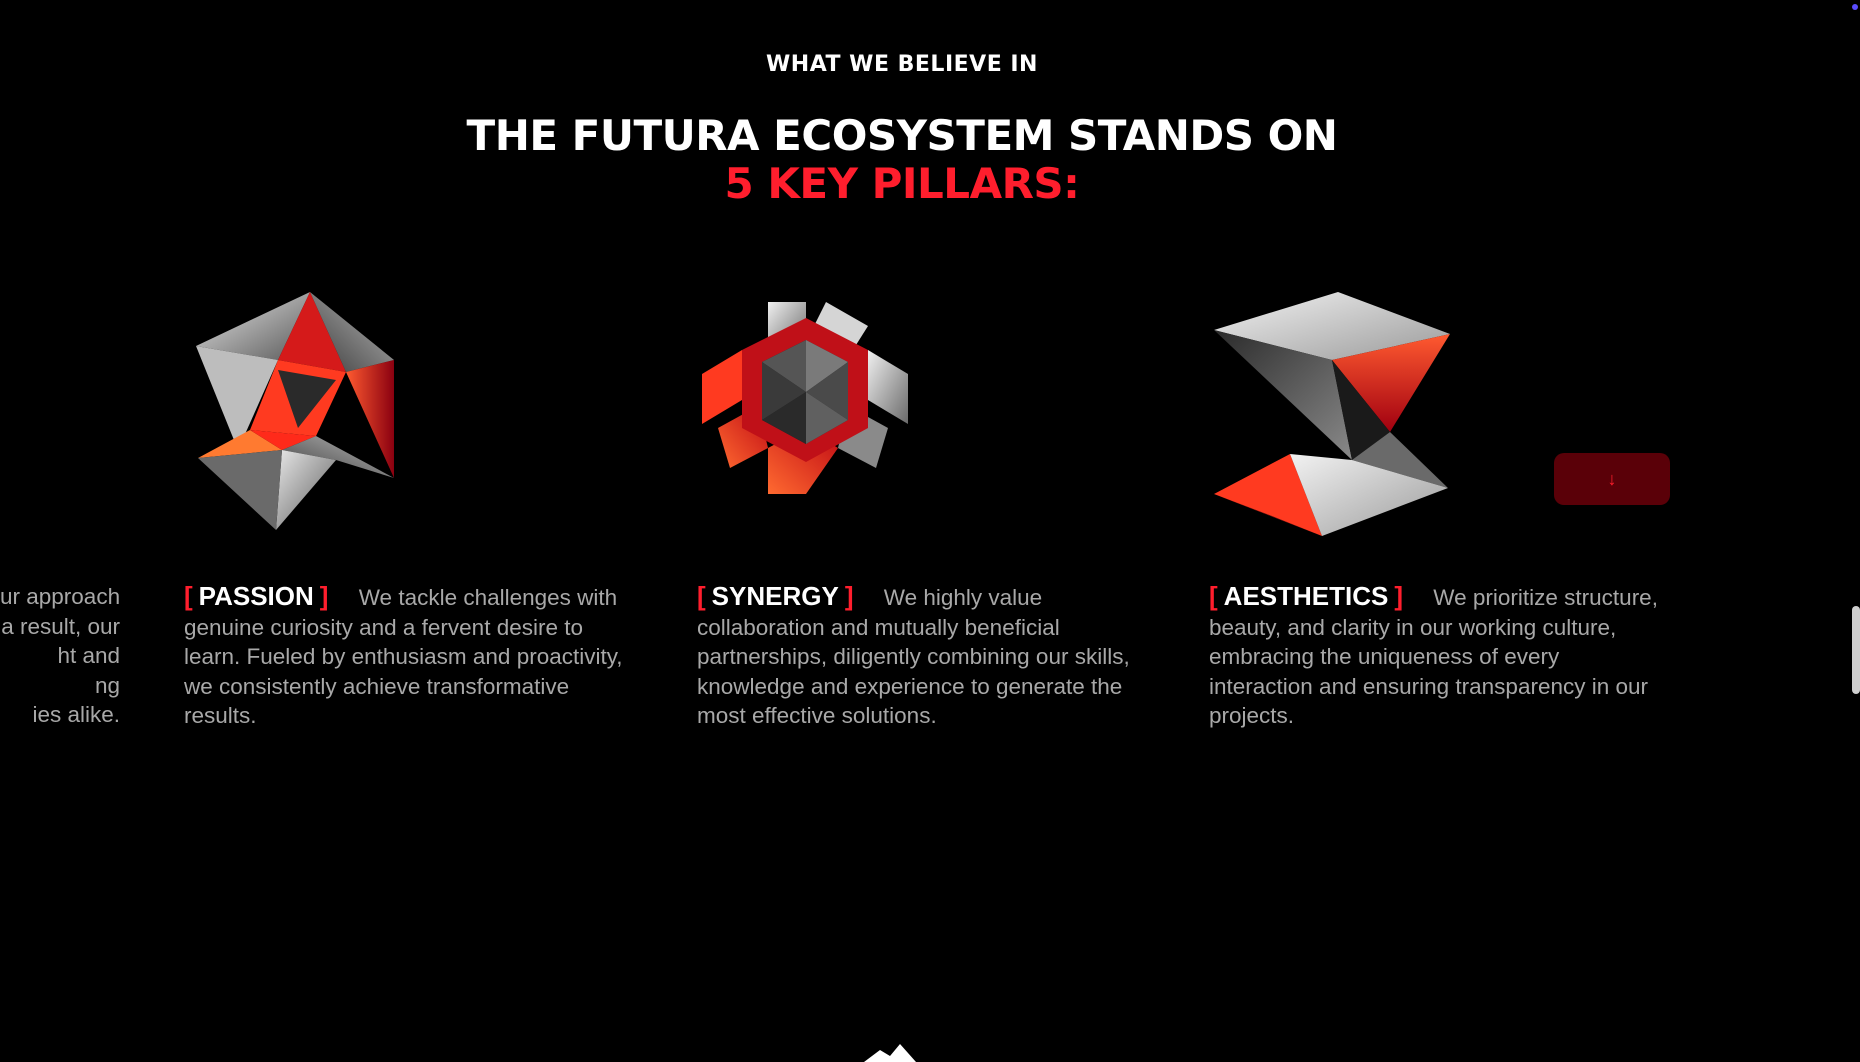  I want to click on section-title-highlight: 5 KEY PILLARS:, so click(902, 183).